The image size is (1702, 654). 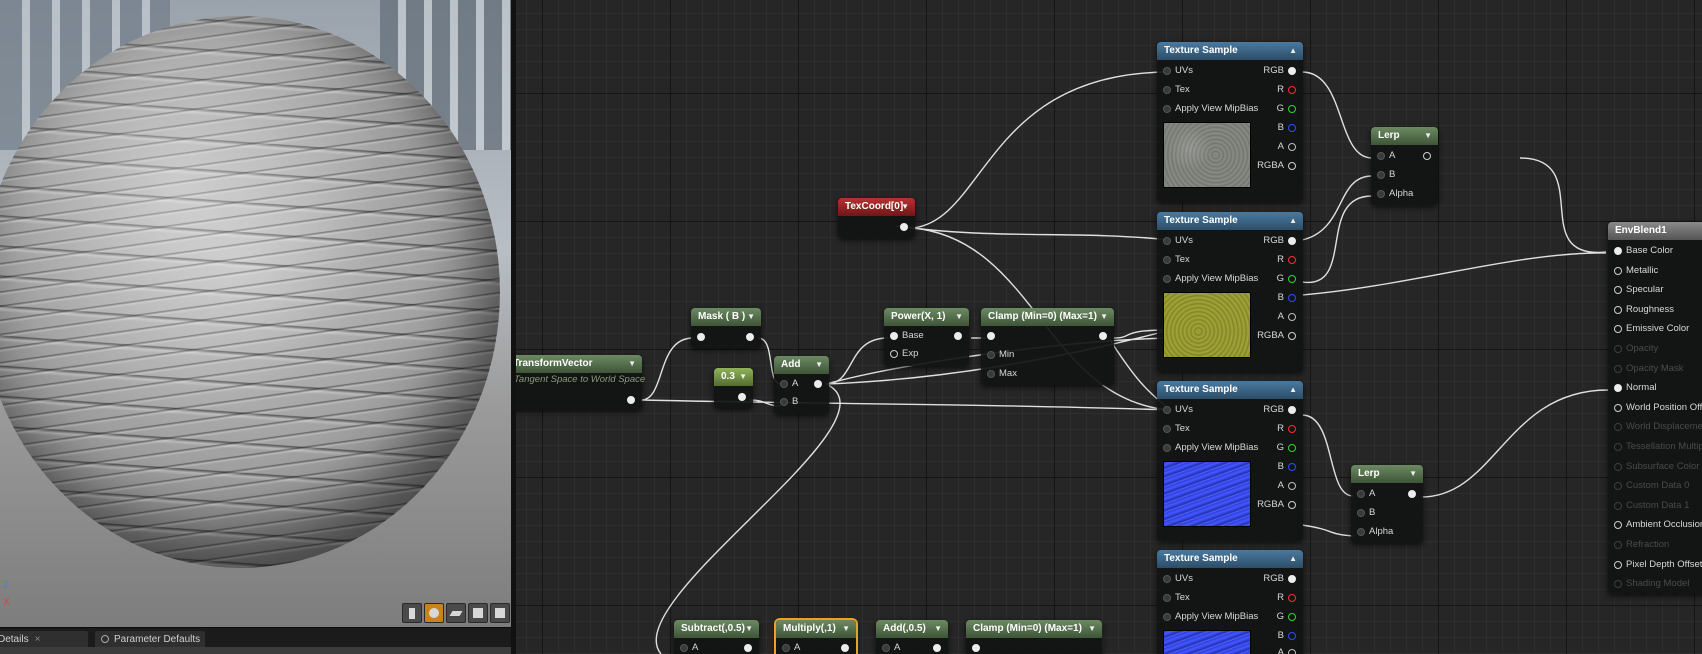 I want to click on node-multiply: Multiply(,1) ▼ A, so click(x=816, y=637).